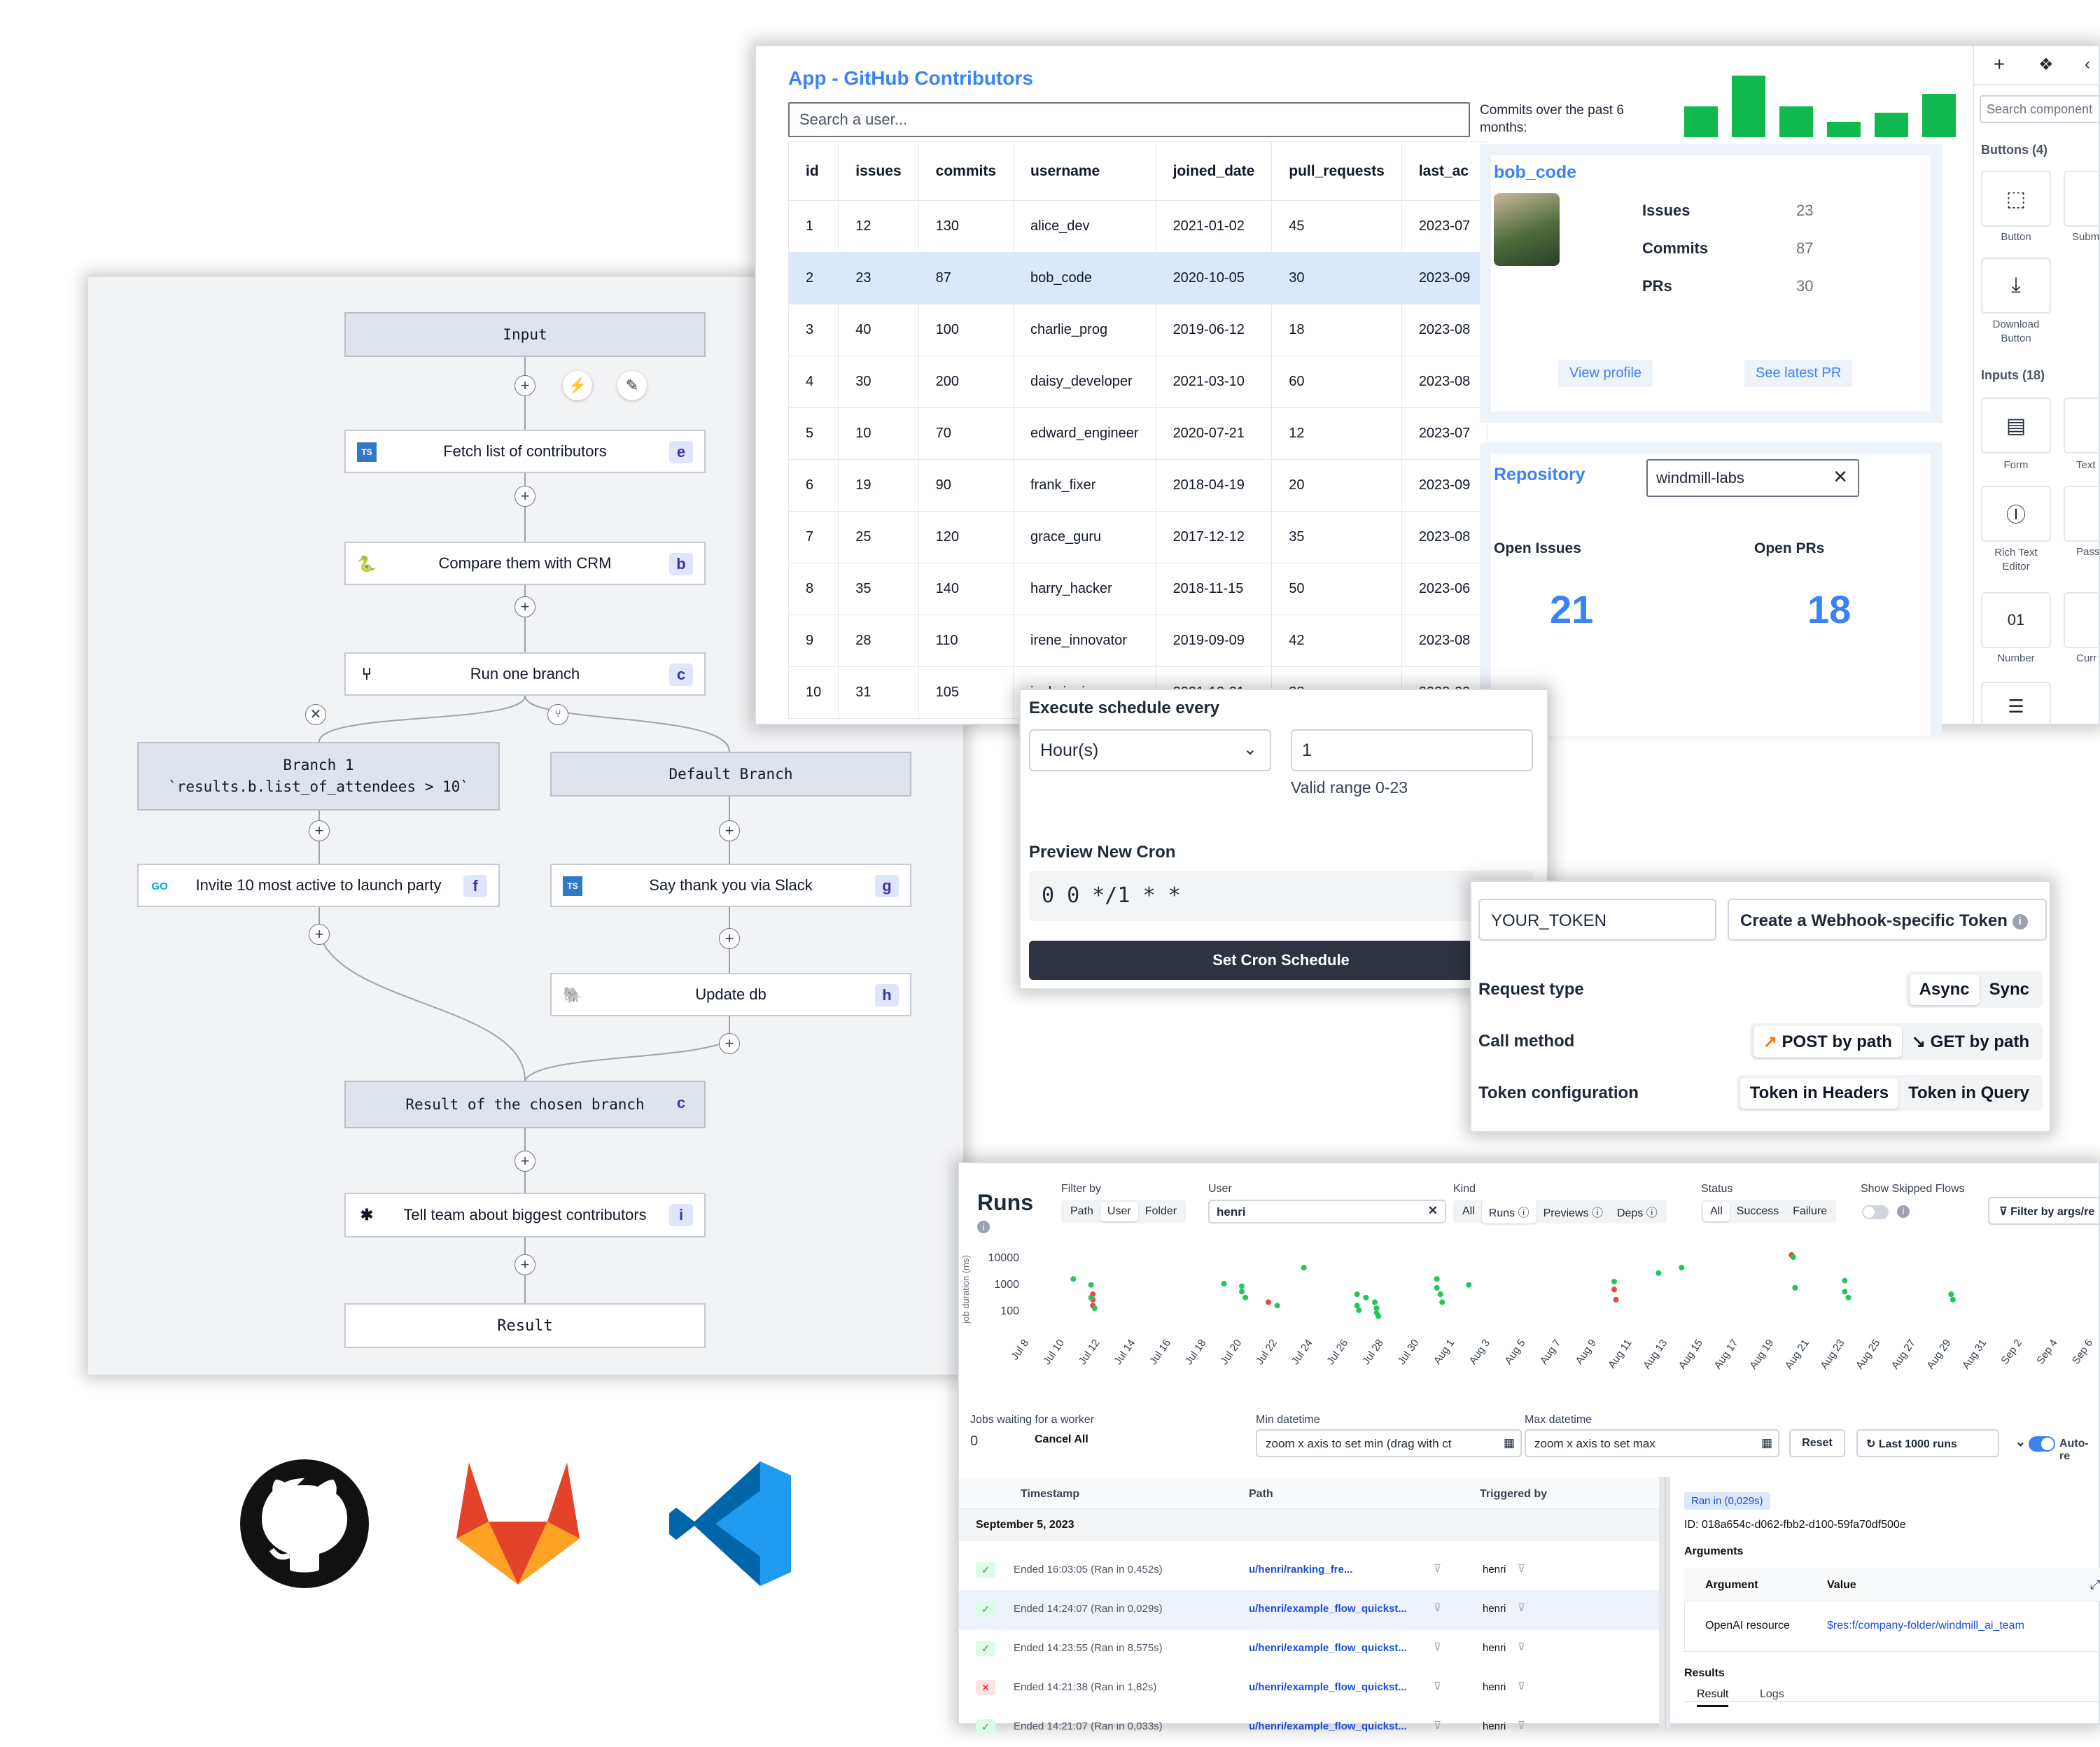  Describe the element at coordinates (525, 674) in the screenshot. I see `flow-node-branch: ⑂ Run one branch c` at that location.